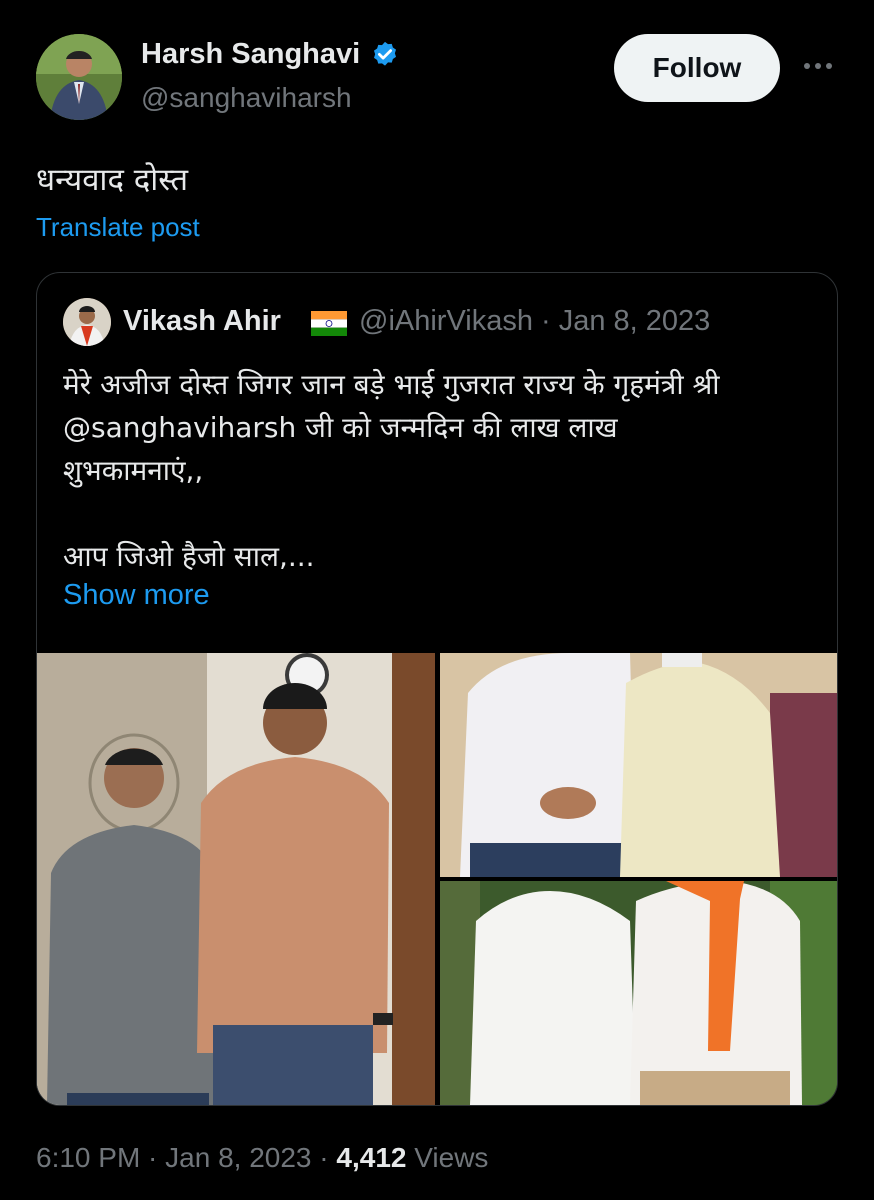 This screenshot has width=874, height=1200. I want to click on more-options-icon, so click(818, 66).